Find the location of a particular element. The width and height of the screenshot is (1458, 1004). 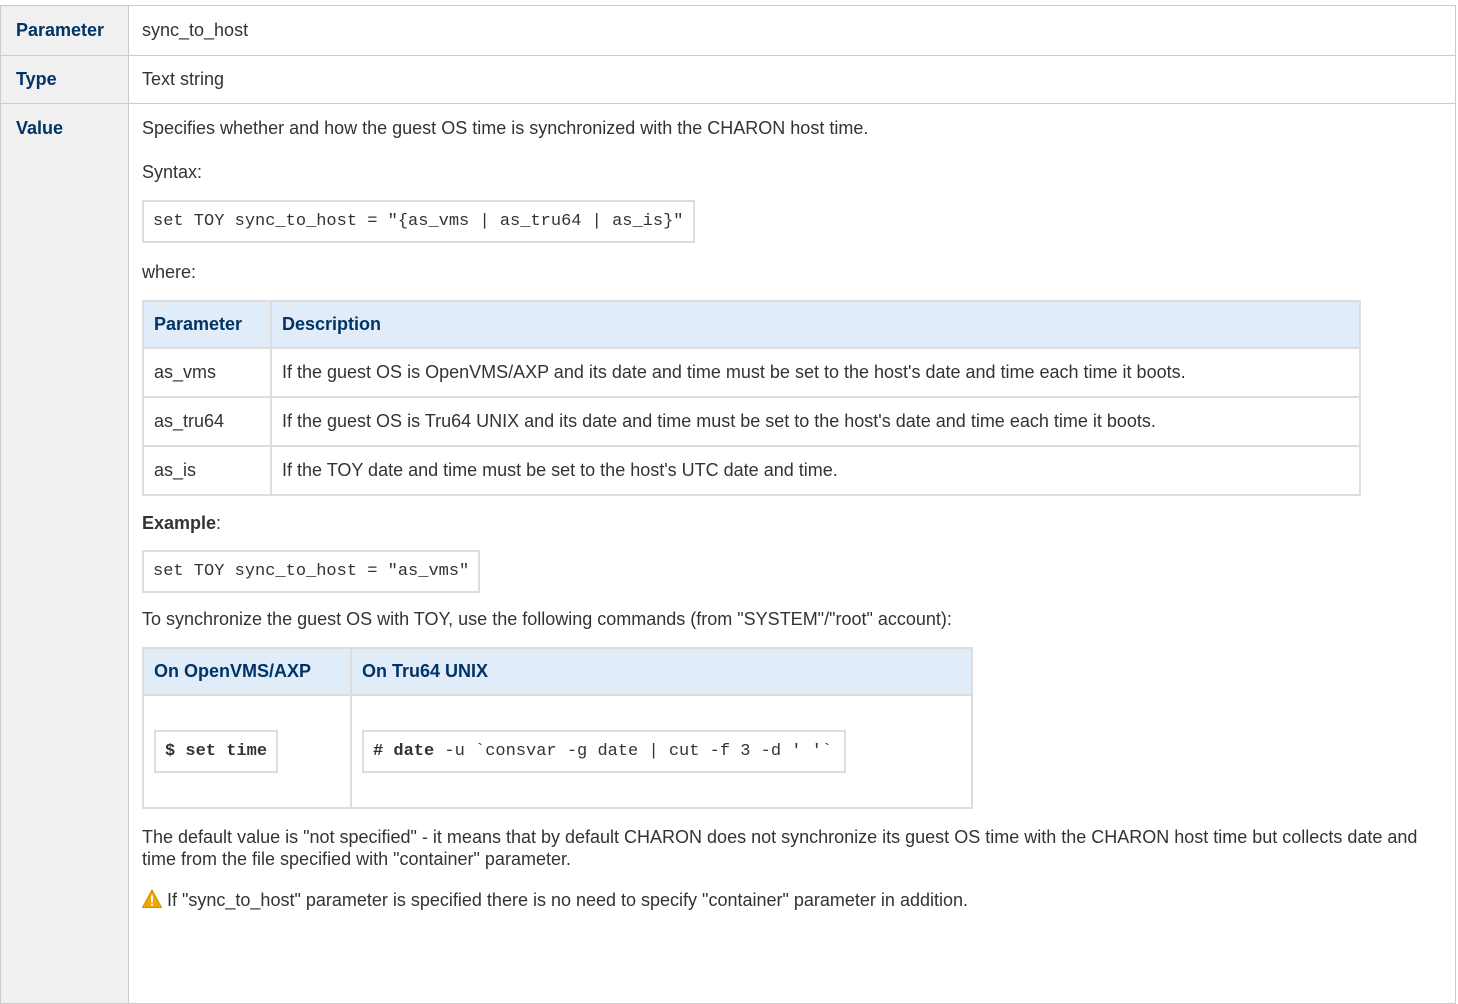

example-label: Example is located at coordinates (179, 523).